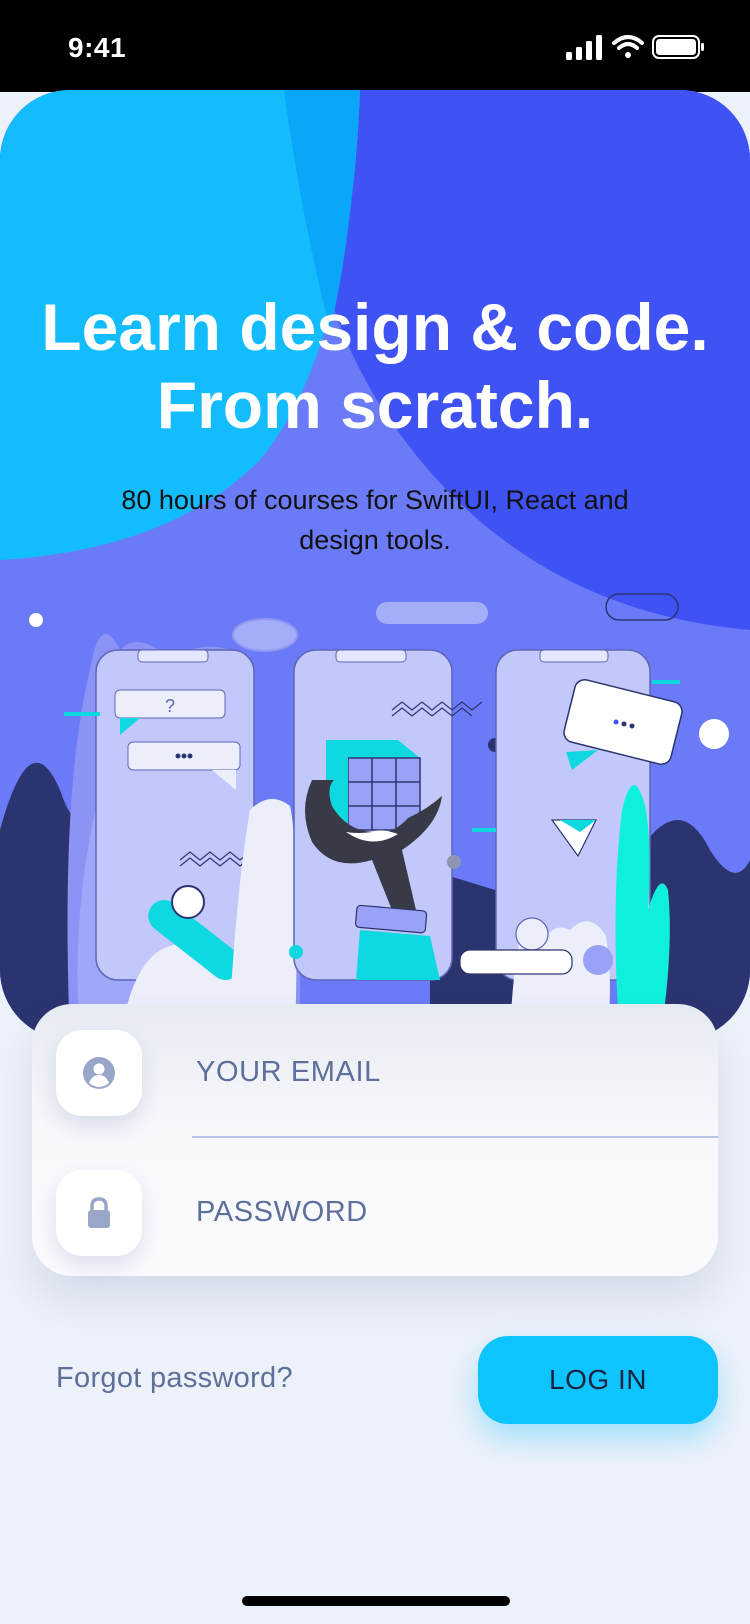  What do you see at coordinates (373, 785) in the screenshot?
I see `rubiks-cube-graphic` at bounding box center [373, 785].